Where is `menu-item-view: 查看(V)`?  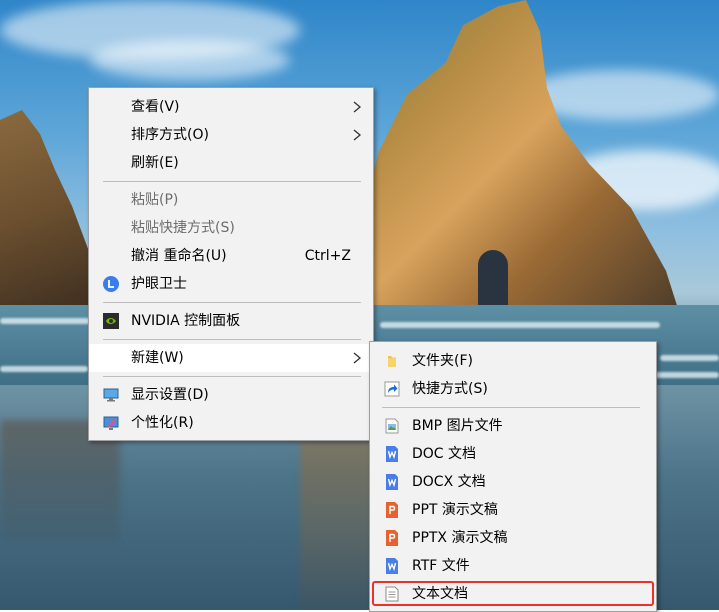 menu-item-view: 查看(V) is located at coordinates (231, 107).